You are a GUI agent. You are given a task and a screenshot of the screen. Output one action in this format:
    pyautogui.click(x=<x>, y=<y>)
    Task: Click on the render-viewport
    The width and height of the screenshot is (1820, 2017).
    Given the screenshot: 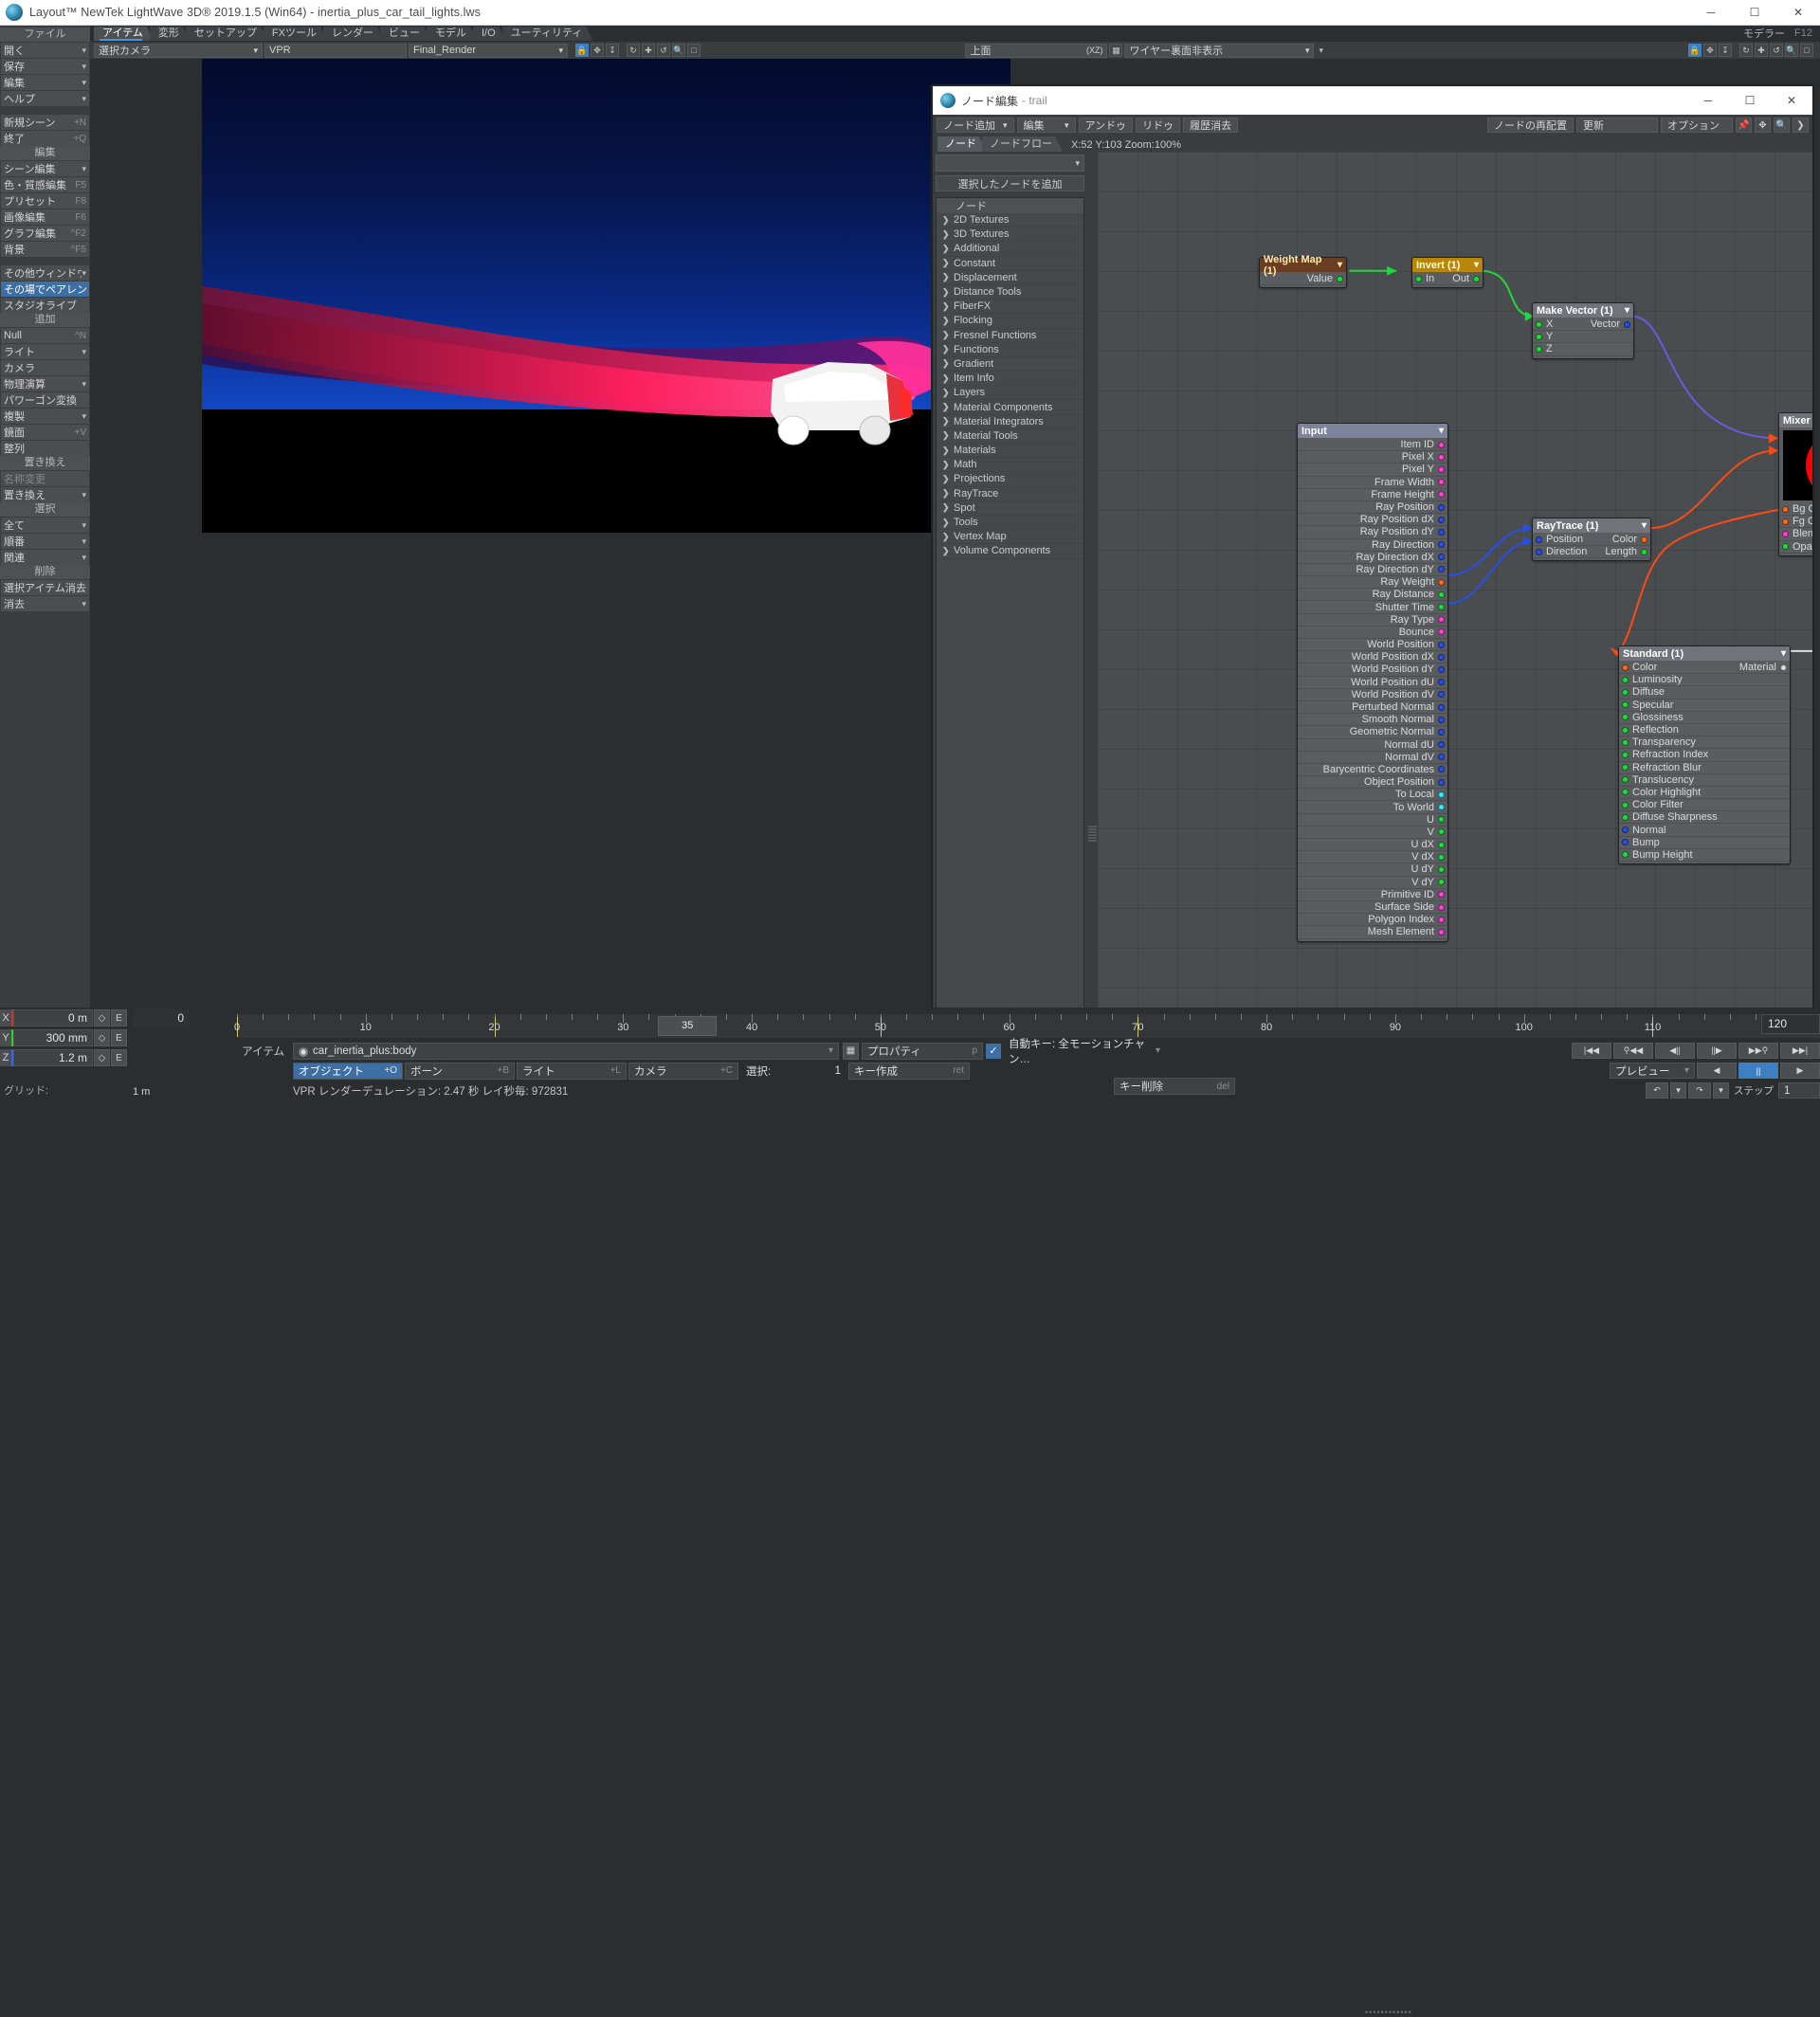 What is the action you would take?
    pyautogui.click(x=606, y=296)
    